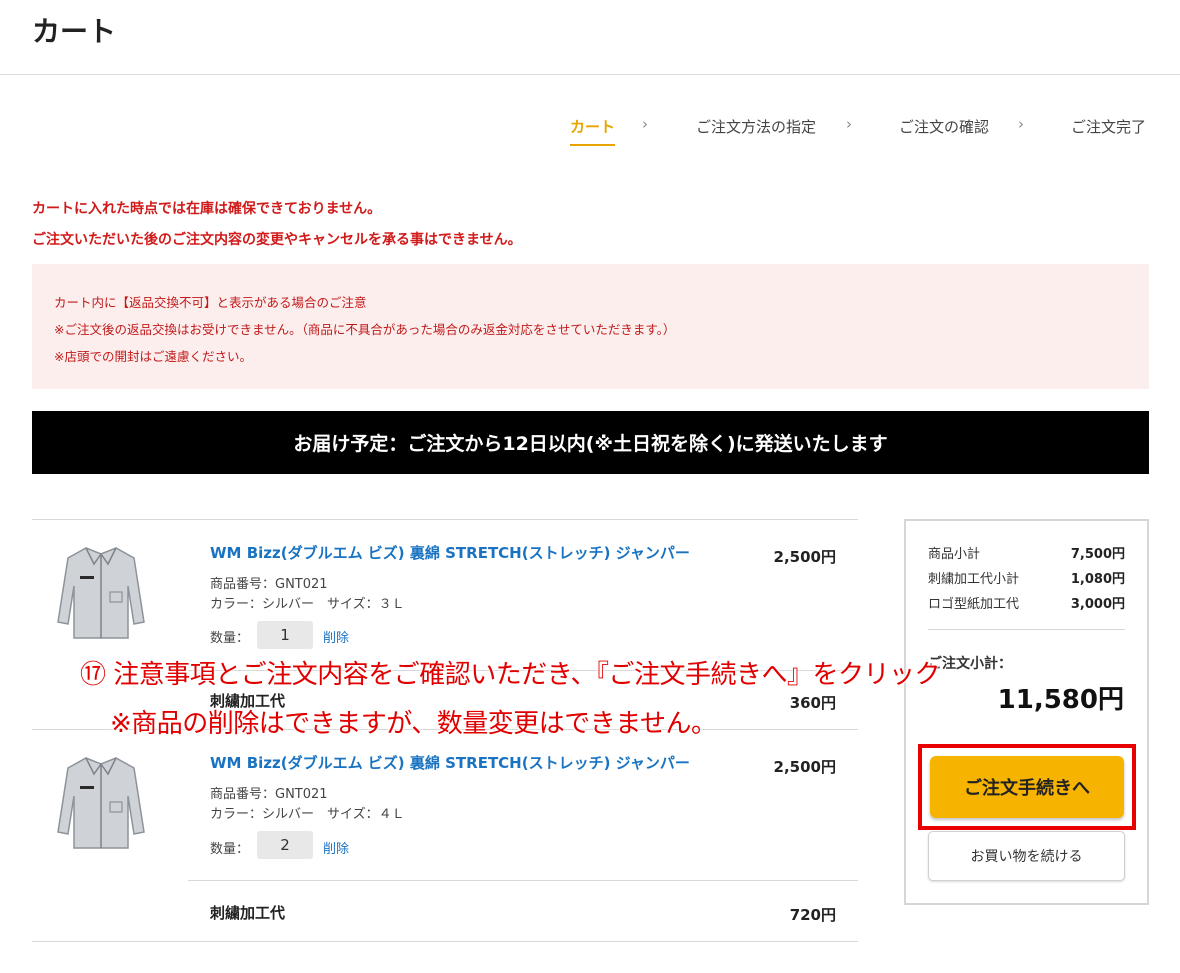 The height and width of the screenshot is (973, 1180). I want to click on product-color-size: カラー：シルバー サイズ：４Ｌ, so click(307, 814).